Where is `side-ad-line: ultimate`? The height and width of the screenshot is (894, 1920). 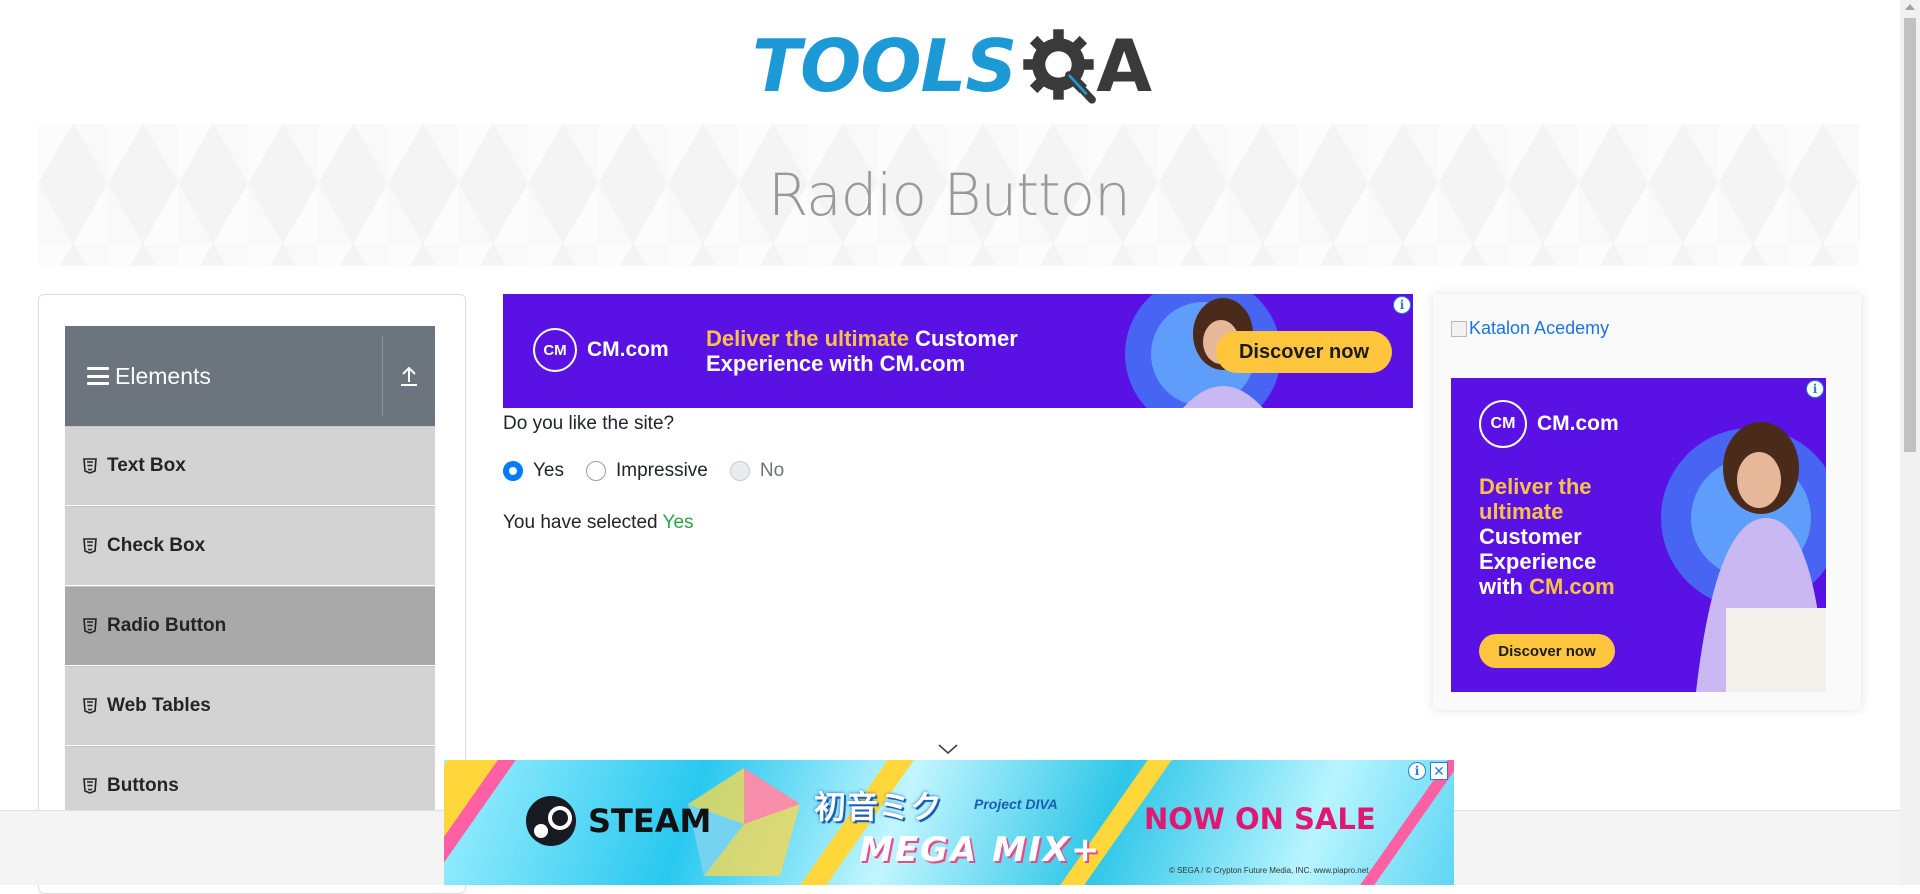
side-ad-line: ultimate is located at coordinates (1521, 511).